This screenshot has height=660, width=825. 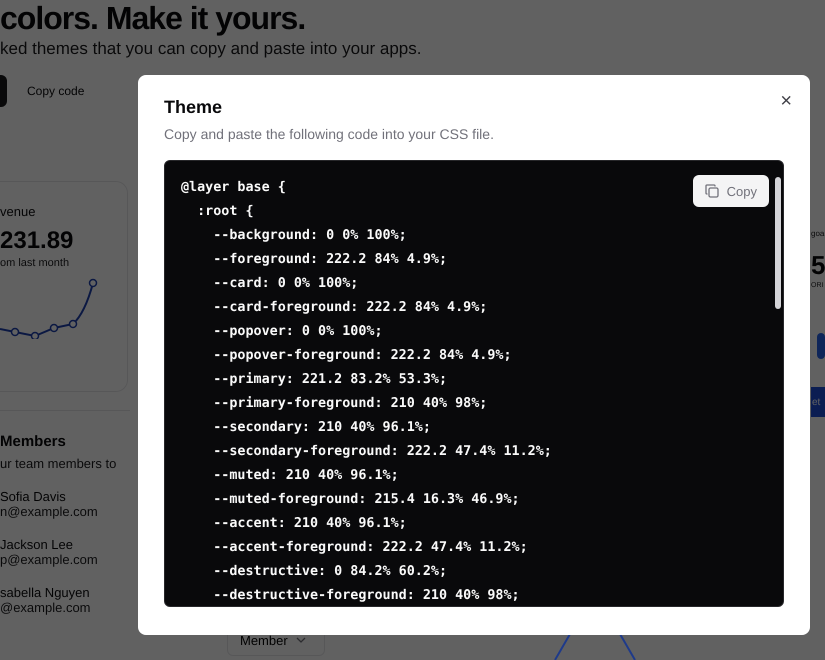 What do you see at coordinates (33, 496) in the screenshot?
I see `member-name: Sofia Davis` at bounding box center [33, 496].